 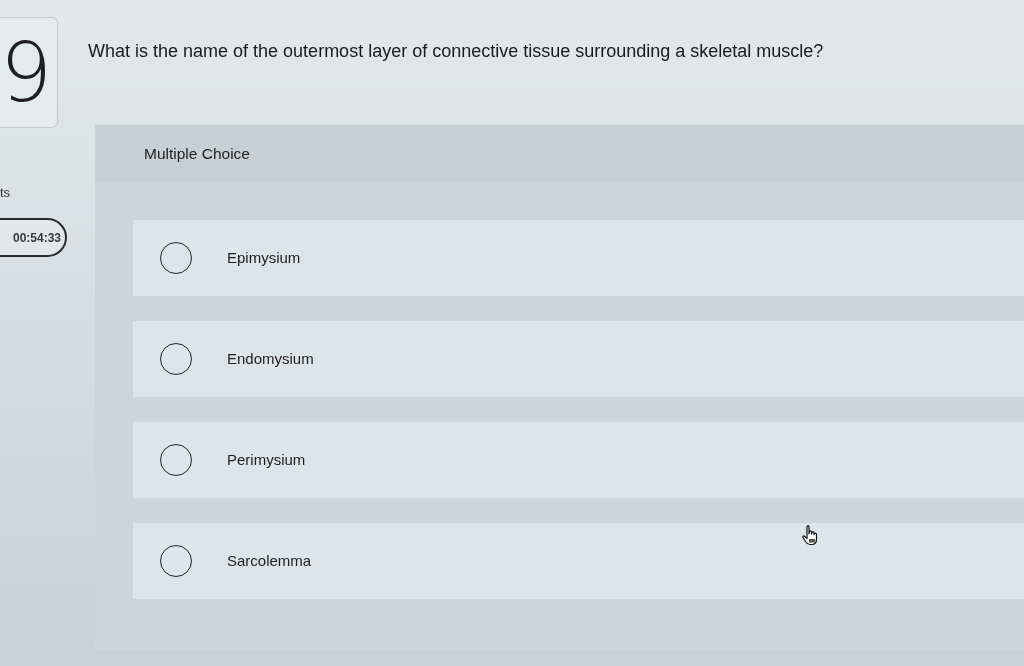 What do you see at coordinates (270, 358) in the screenshot?
I see `option-label: Endomysium` at bounding box center [270, 358].